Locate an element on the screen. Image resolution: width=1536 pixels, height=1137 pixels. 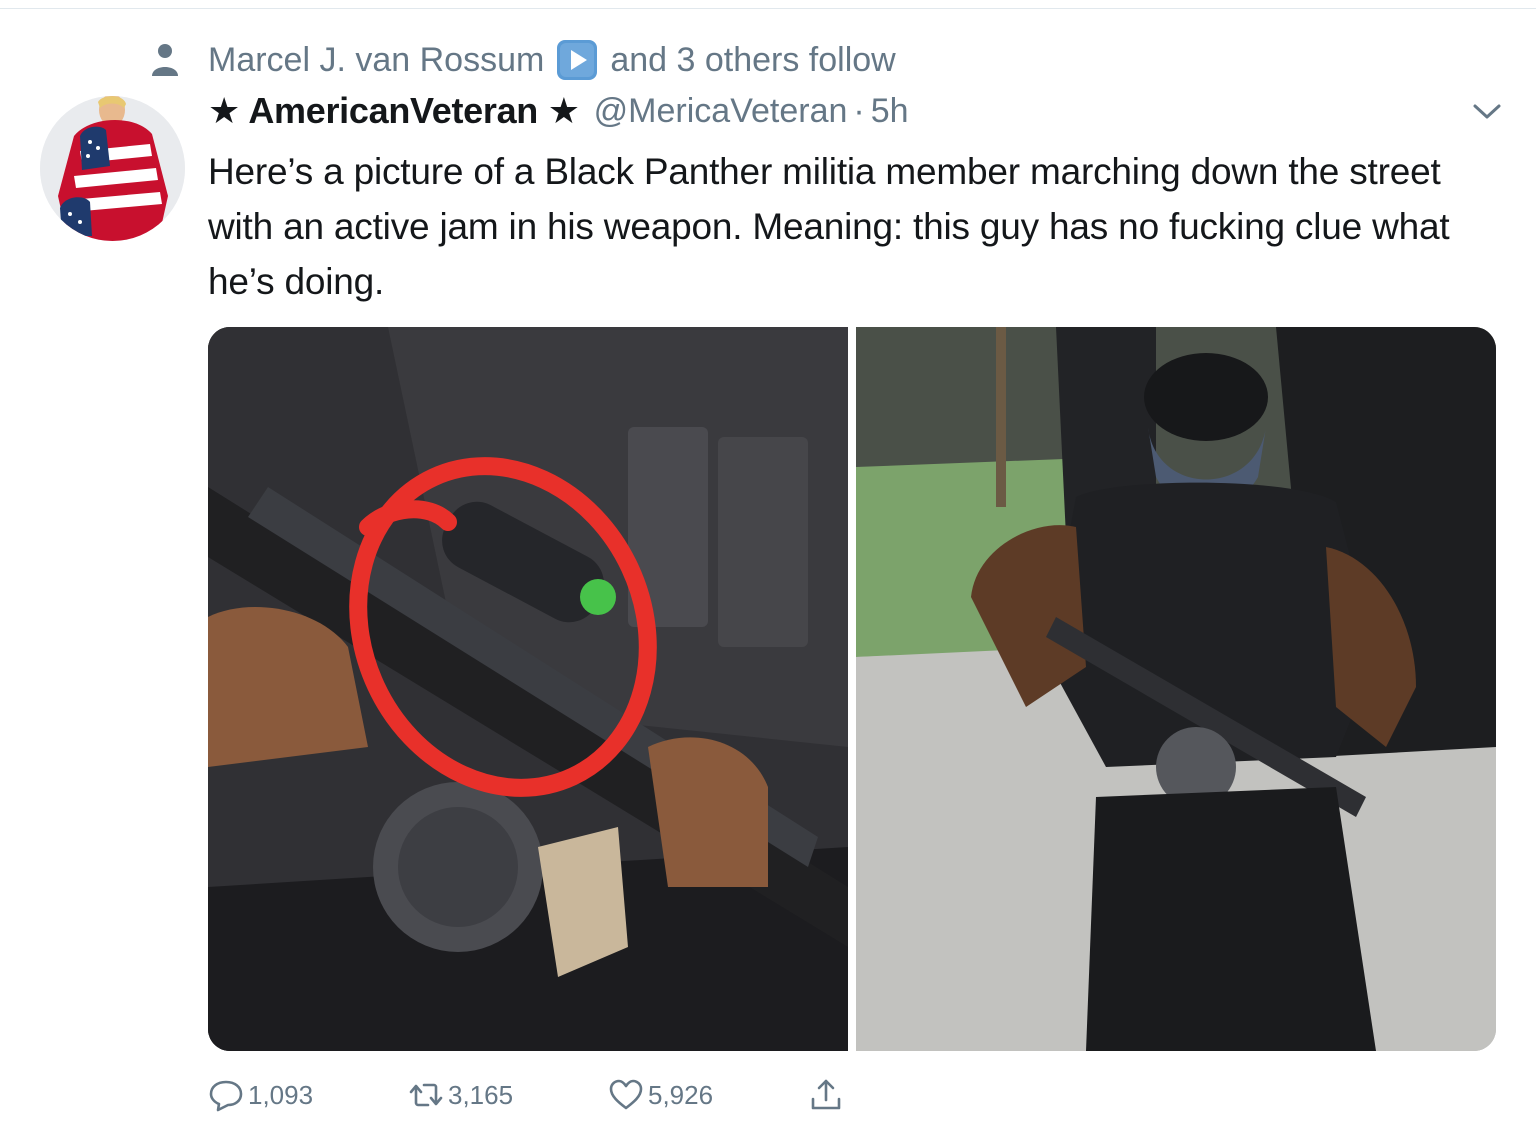
like-button: 5,926 is located at coordinates (708, 1095).